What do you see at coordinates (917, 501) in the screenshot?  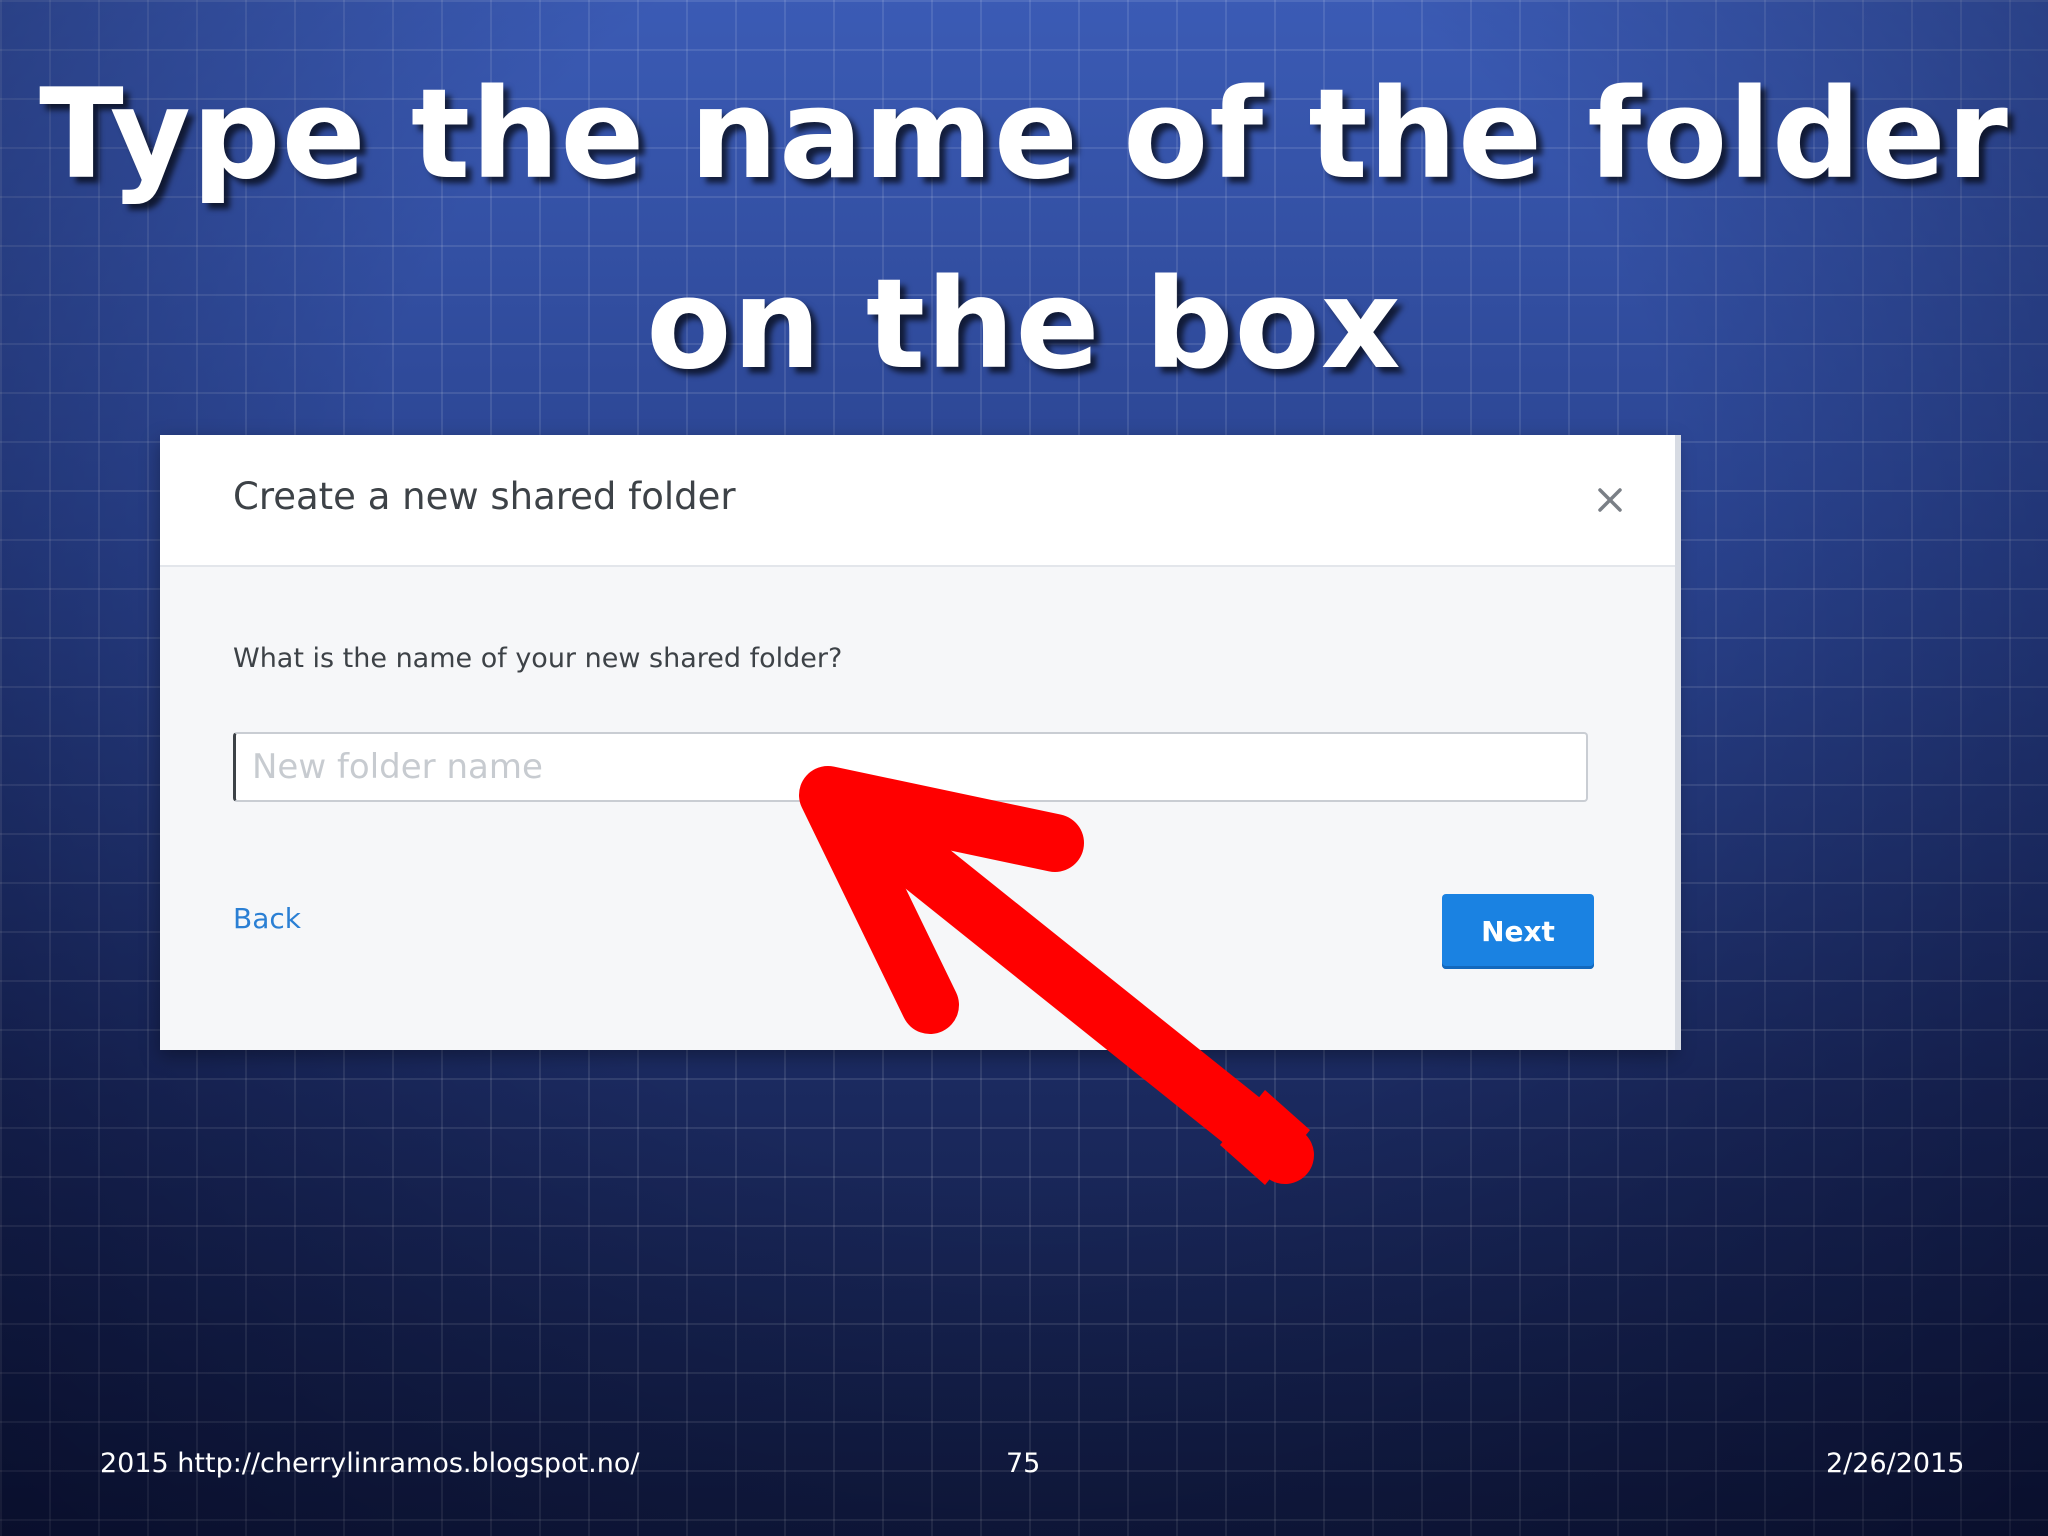 I see `dialog-header: Create a new shared folder` at bounding box center [917, 501].